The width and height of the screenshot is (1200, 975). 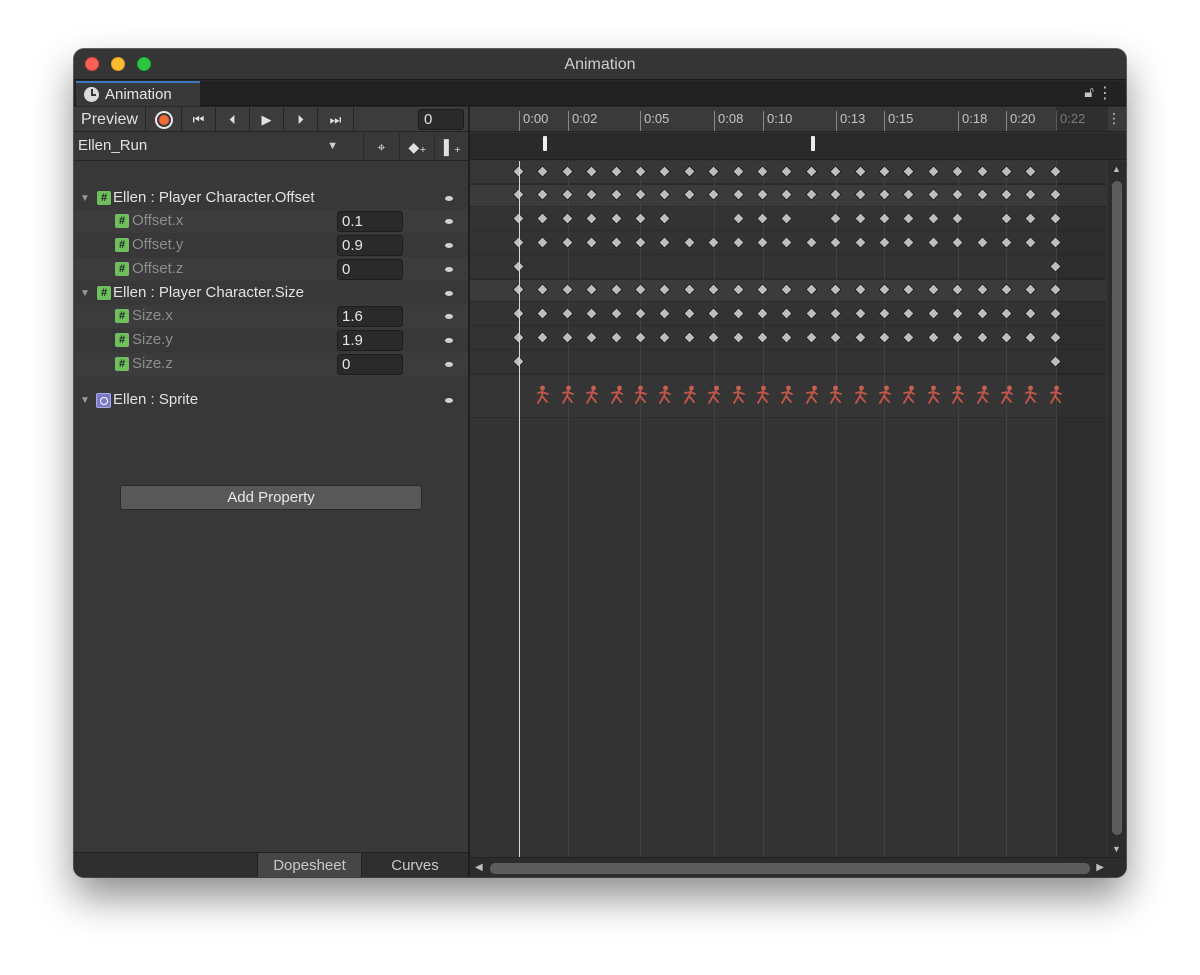 What do you see at coordinates (850, 121) in the screenshot?
I see `ruler-tick-label: 0:13` at bounding box center [850, 121].